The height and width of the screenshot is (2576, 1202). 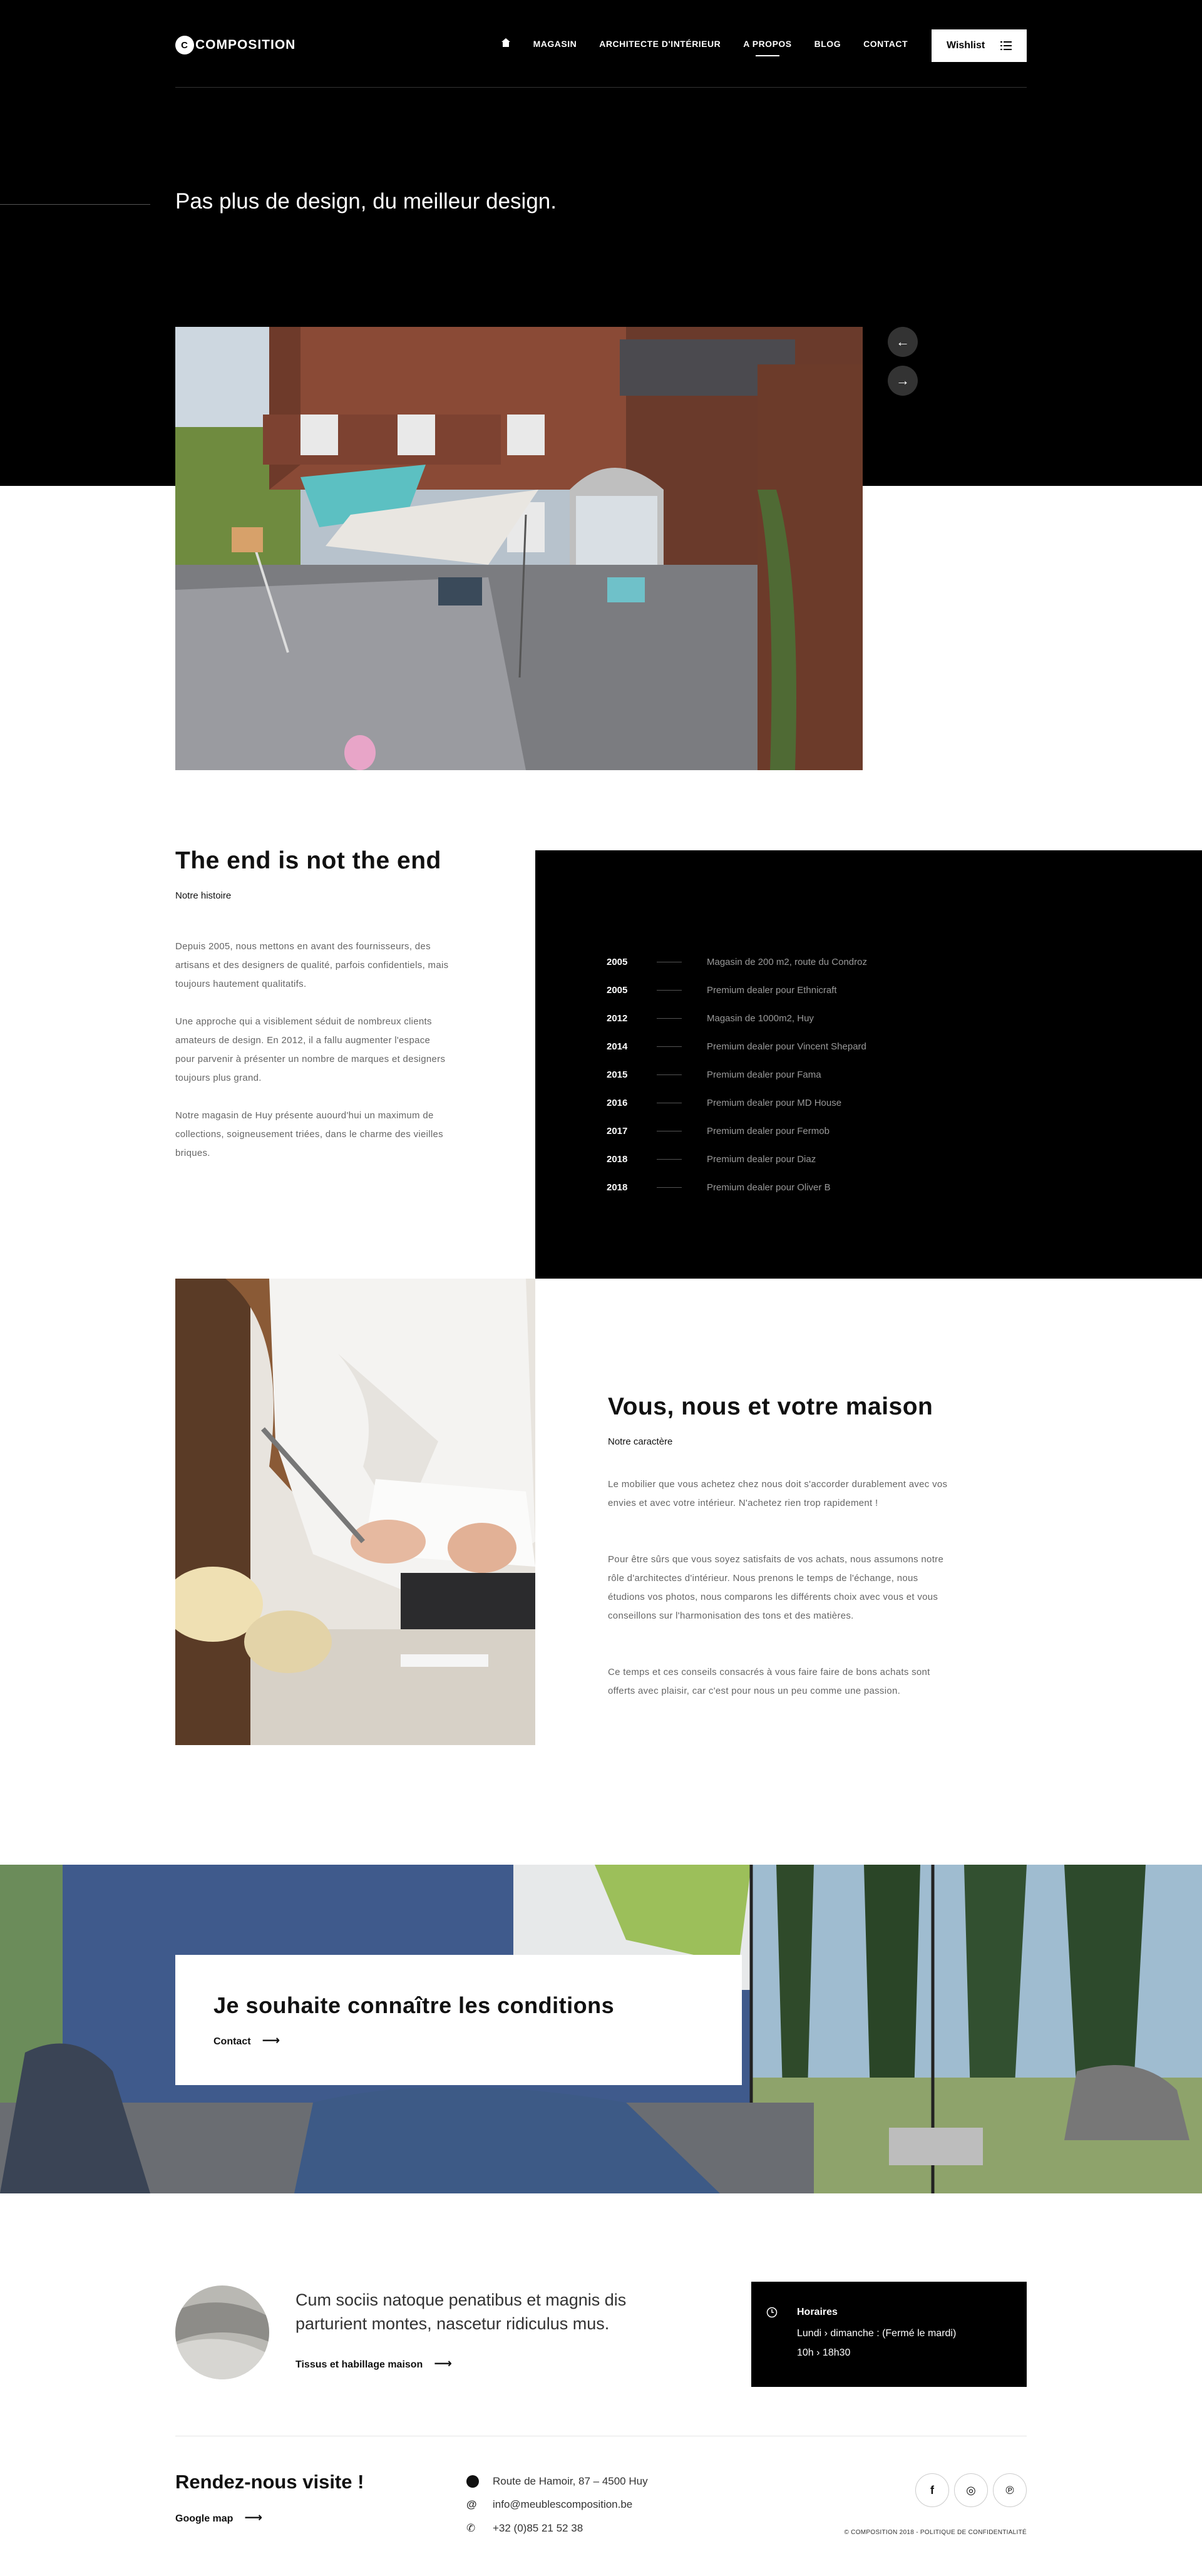 I want to click on pinterest-button: ℗, so click(x=1010, y=2490).